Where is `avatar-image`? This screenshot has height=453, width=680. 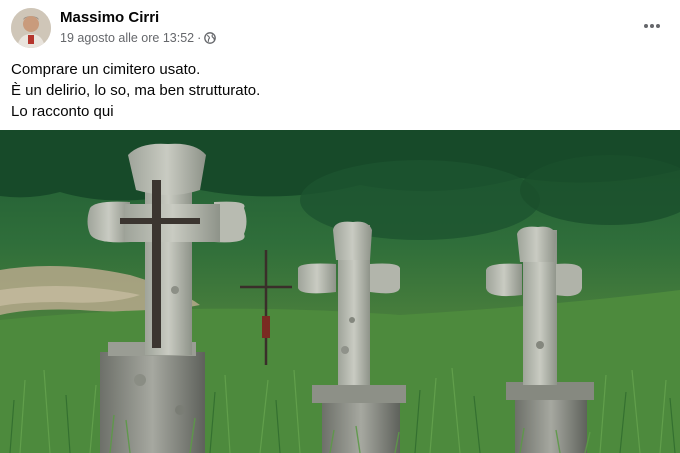
avatar-image is located at coordinates (31, 28).